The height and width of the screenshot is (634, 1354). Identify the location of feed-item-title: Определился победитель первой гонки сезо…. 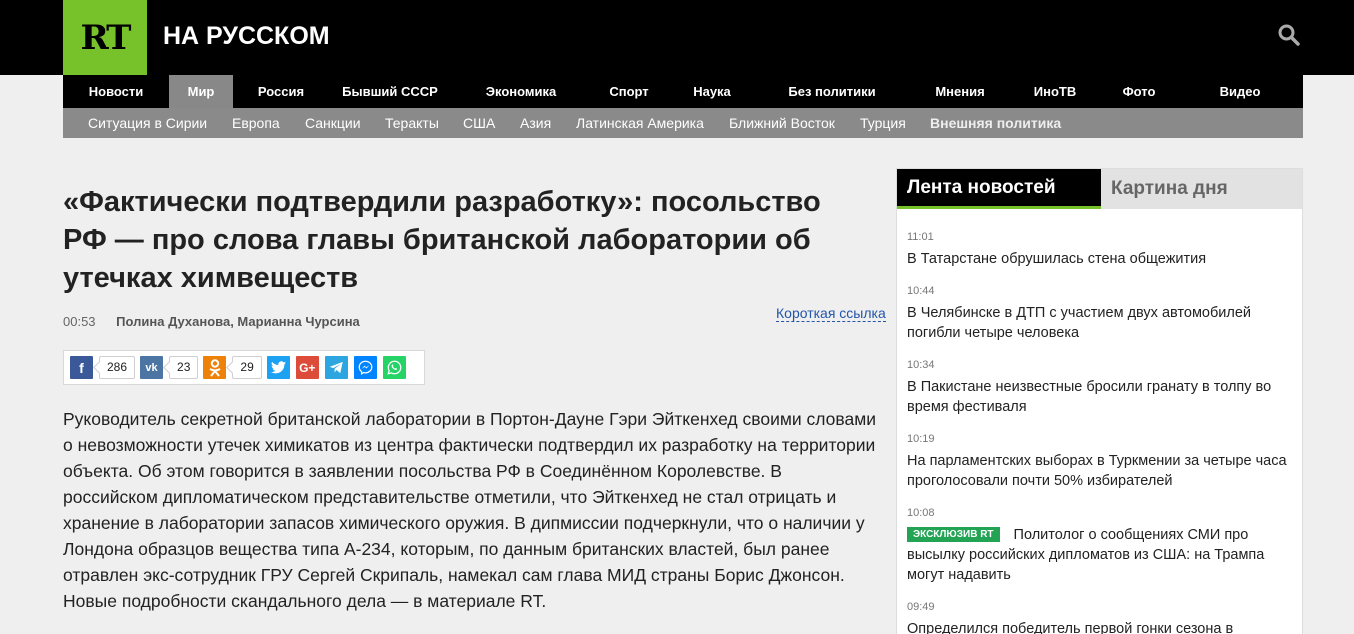
(1102, 626).